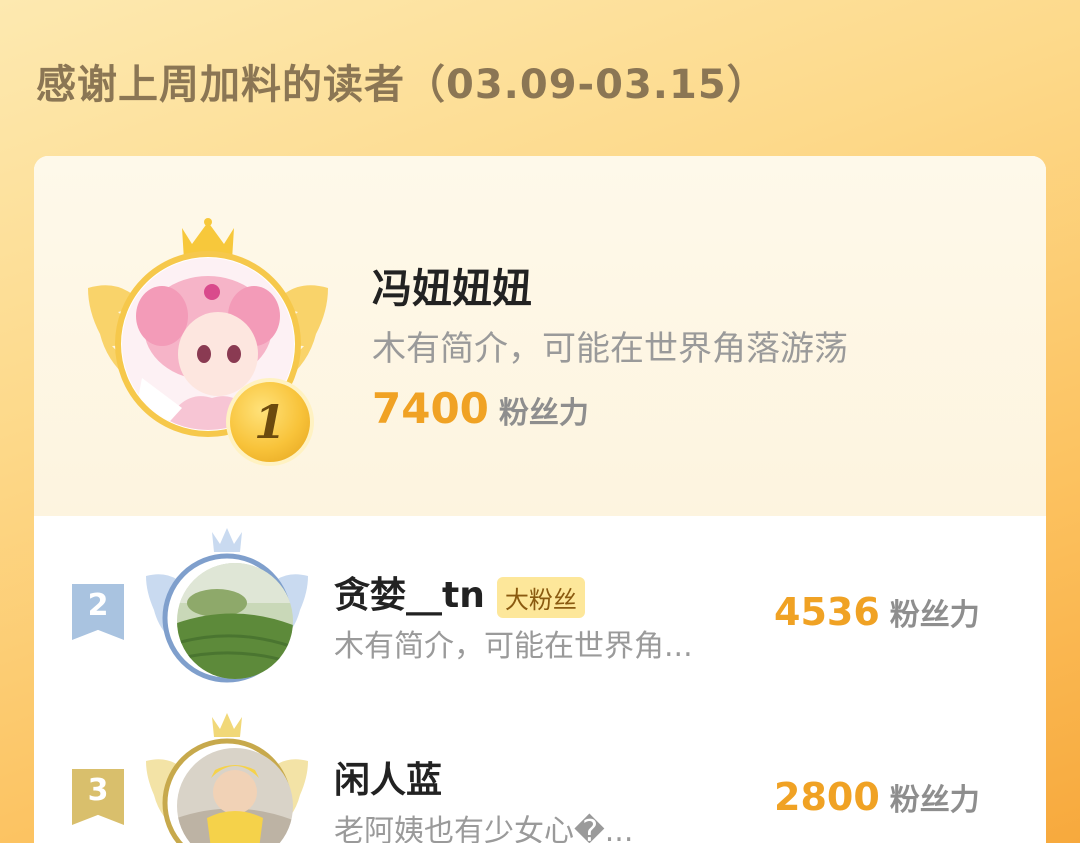 The image size is (1080, 843). I want to click on fan-power-stat: 2800 粉丝力, so click(877, 797).